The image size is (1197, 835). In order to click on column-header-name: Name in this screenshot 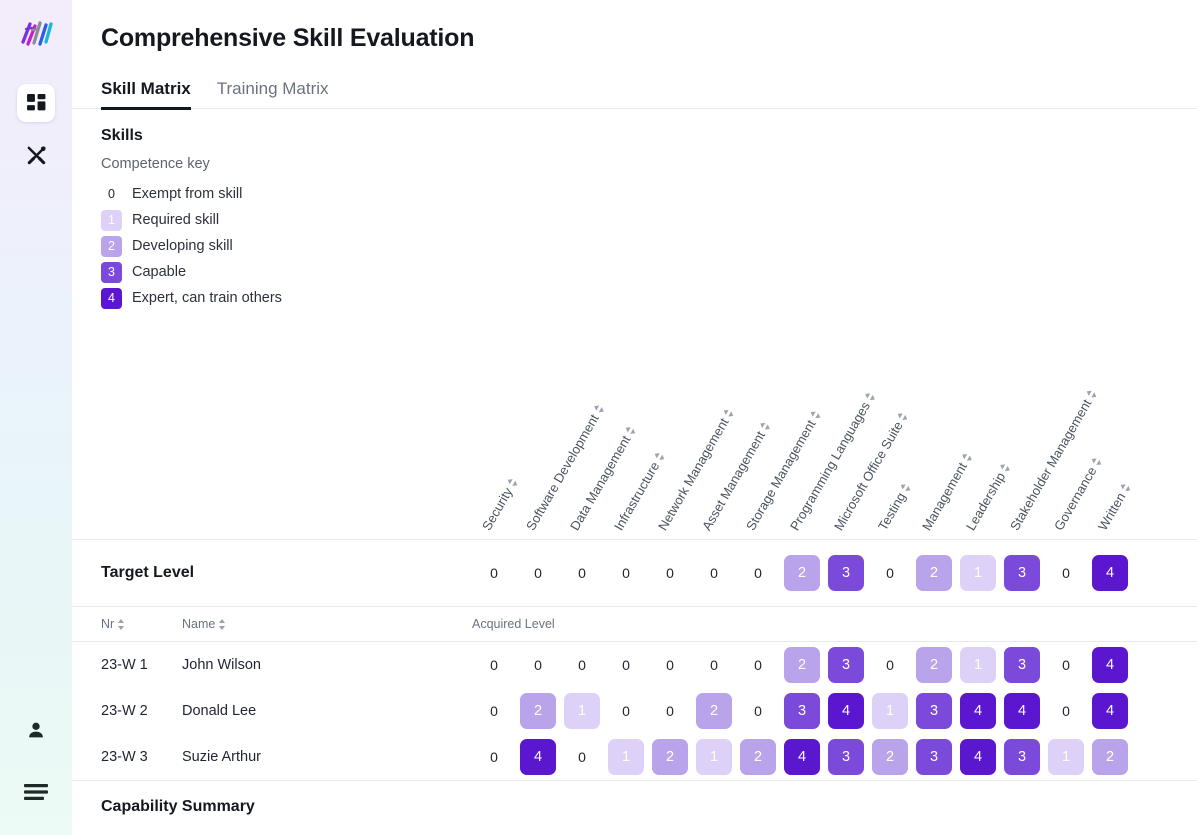, I will do `click(327, 624)`.